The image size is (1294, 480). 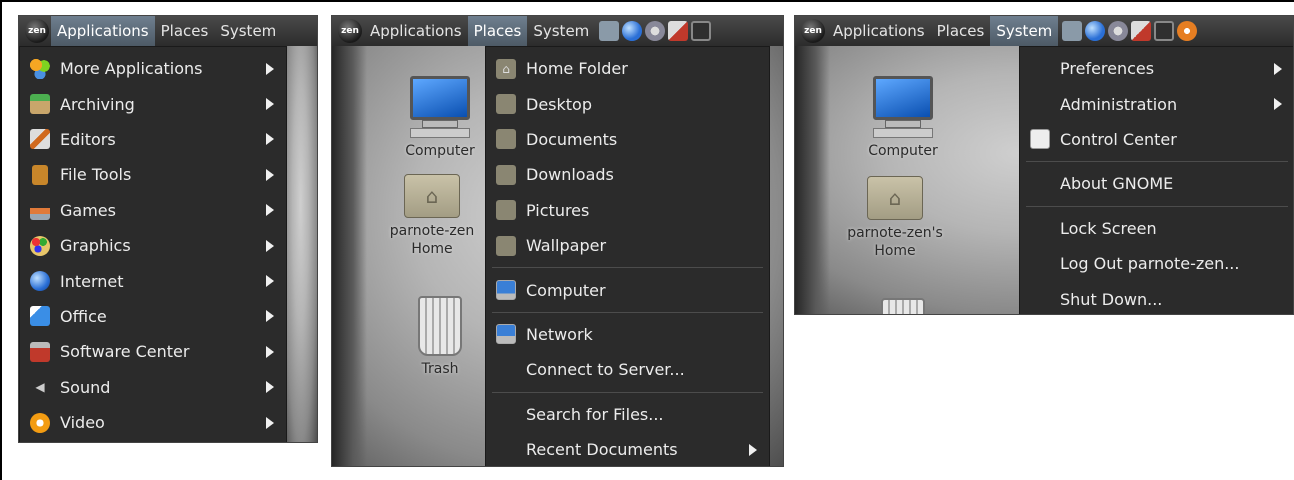 I want to click on menu-item-label: Wallpaper, so click(x=566, y=246).